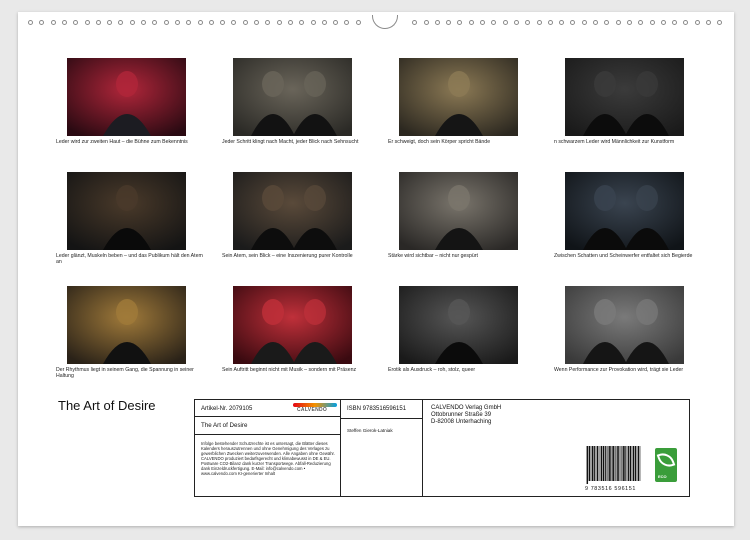  What do you see at coordinates (292, 97) in the screenshot?
I see `photo-two-men-sunglasses` at bounding box center [292, 97].